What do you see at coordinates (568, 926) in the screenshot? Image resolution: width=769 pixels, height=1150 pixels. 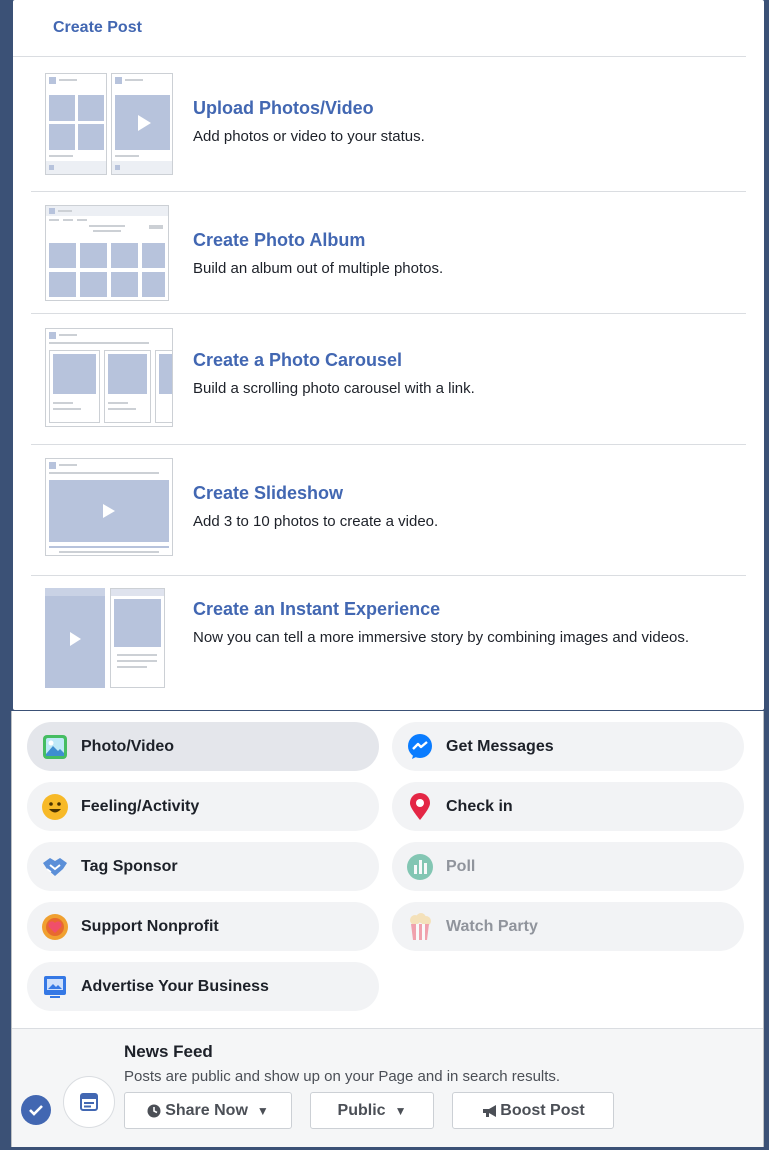 I see `watch-party-button: Watch Party` at bounding box center [568, 926].